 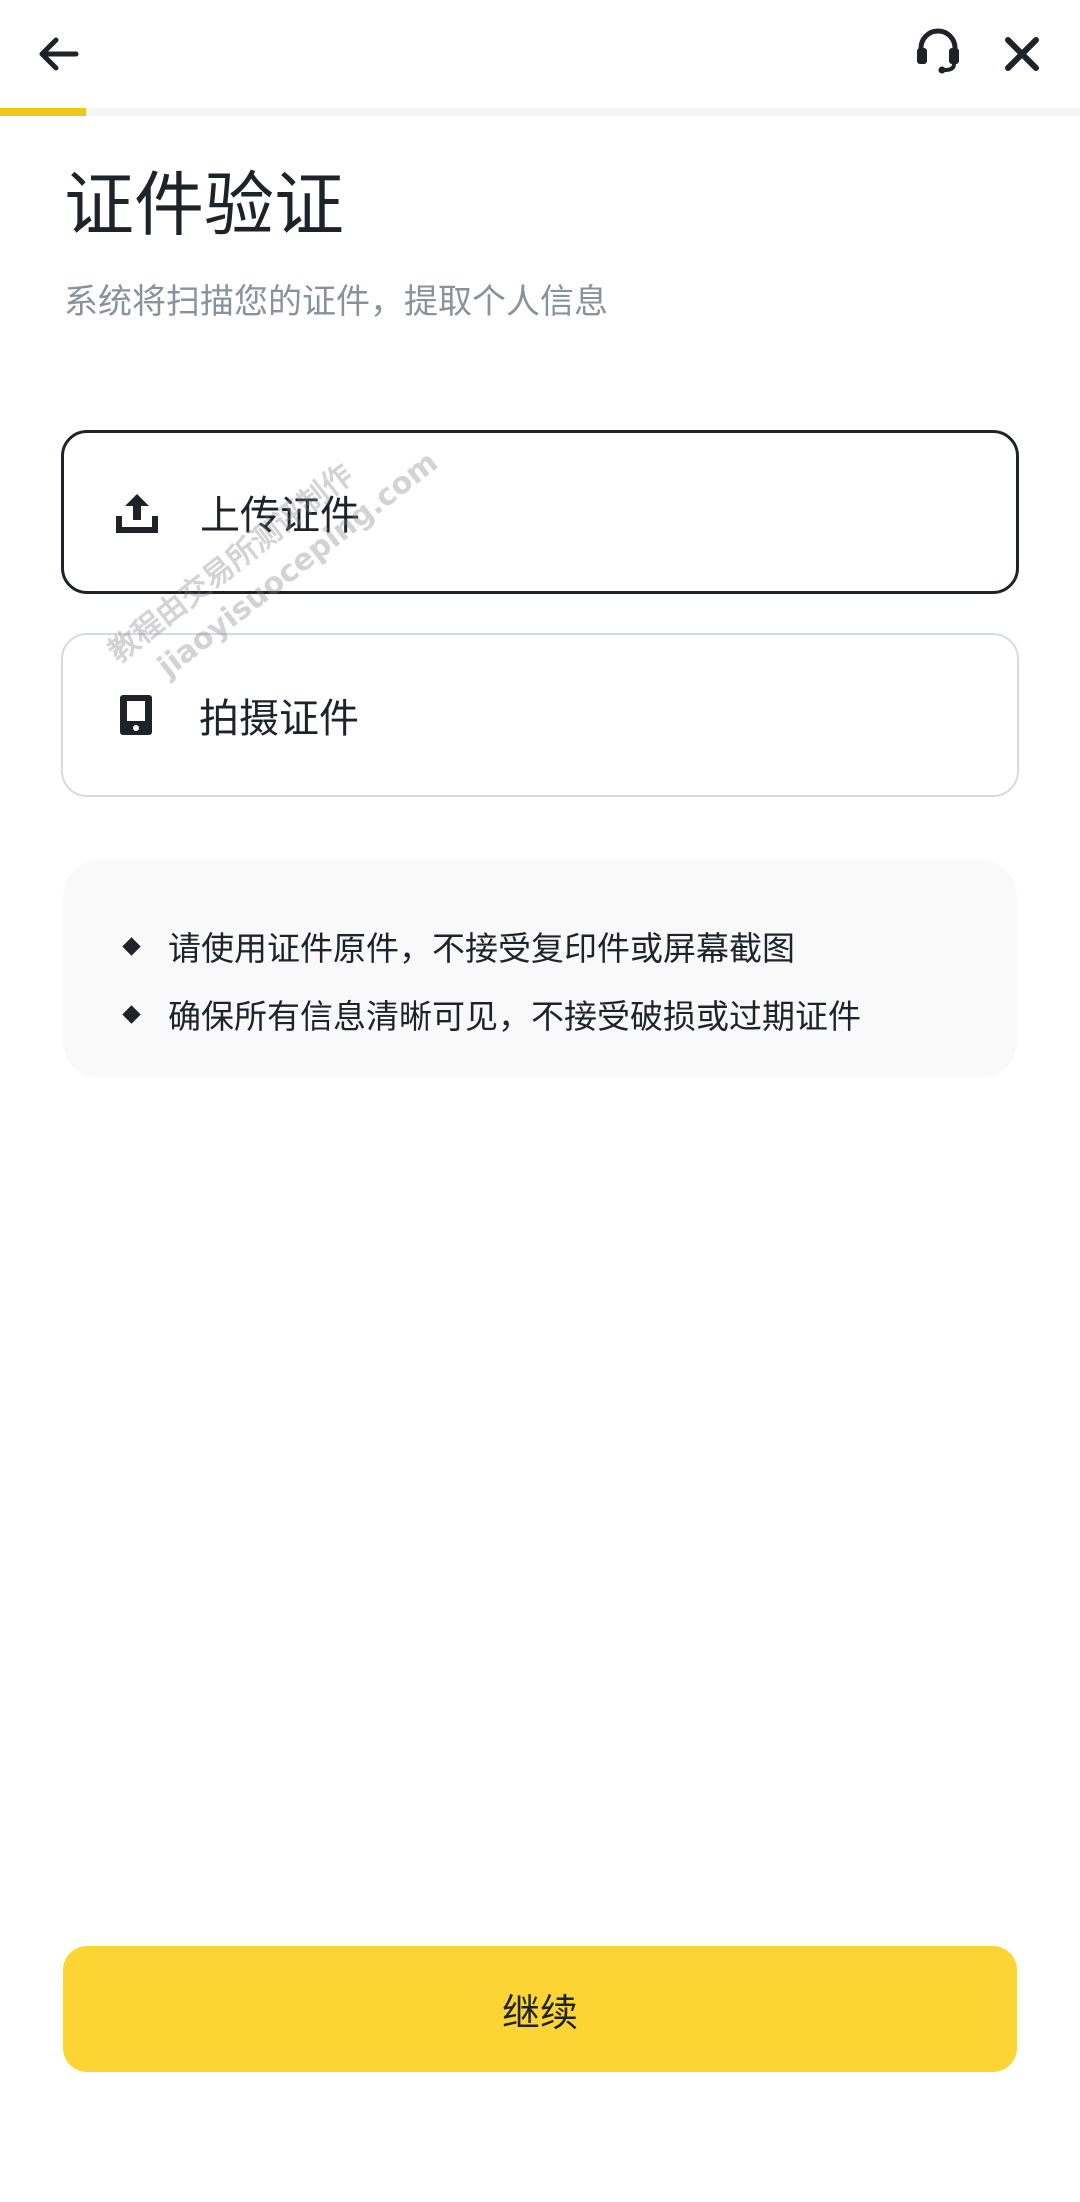 I want to click on tip-item: 请使用证件原件，不接受复印件或屏幕截图, so click(x=569, y=946).